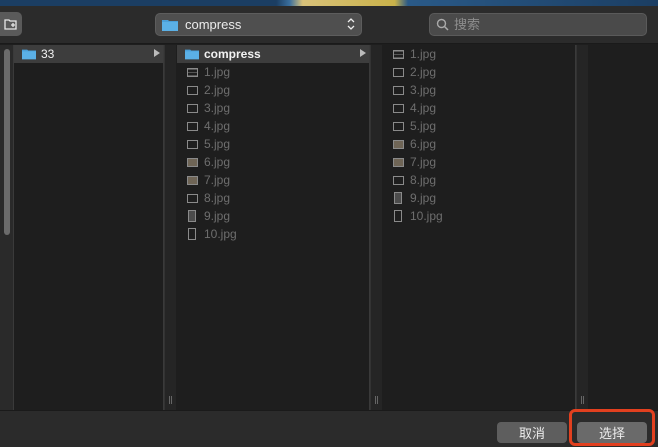 The height and width of the screenshot is (447, 658). I want to click on search-input, so click(544, 24).